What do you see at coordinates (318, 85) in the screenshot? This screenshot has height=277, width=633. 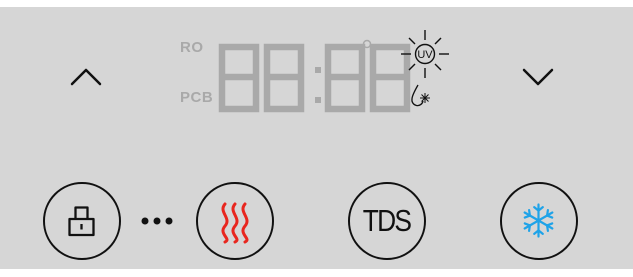 I see `colon` at bounding box center [318, 85].